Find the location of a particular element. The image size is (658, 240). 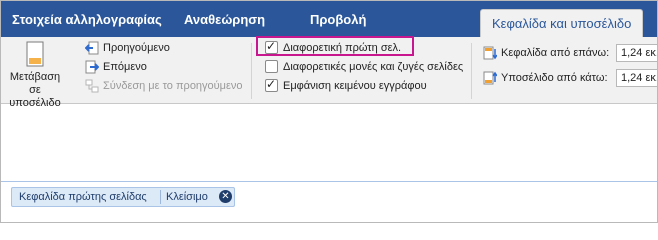

checkmark-icon: ✓ is located at coordinates (271, 84).